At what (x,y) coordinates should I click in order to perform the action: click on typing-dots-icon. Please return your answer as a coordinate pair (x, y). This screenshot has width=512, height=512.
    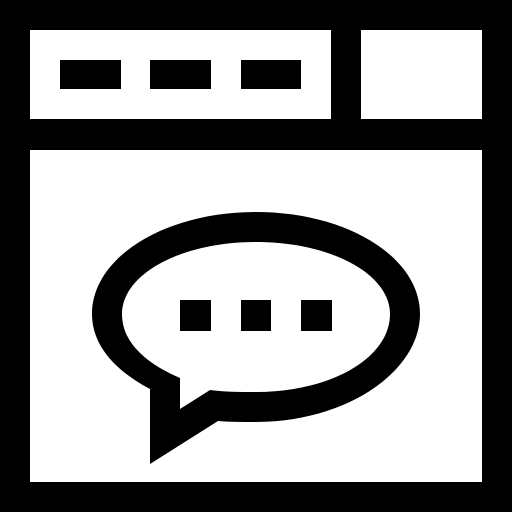
    Looking at the image, I should click on (256, 315).